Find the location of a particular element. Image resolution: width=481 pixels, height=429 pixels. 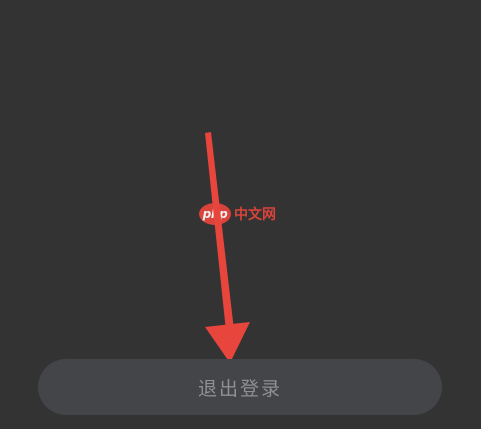

logout-button-label: 退出登录 is located at coordinates (239, 388).